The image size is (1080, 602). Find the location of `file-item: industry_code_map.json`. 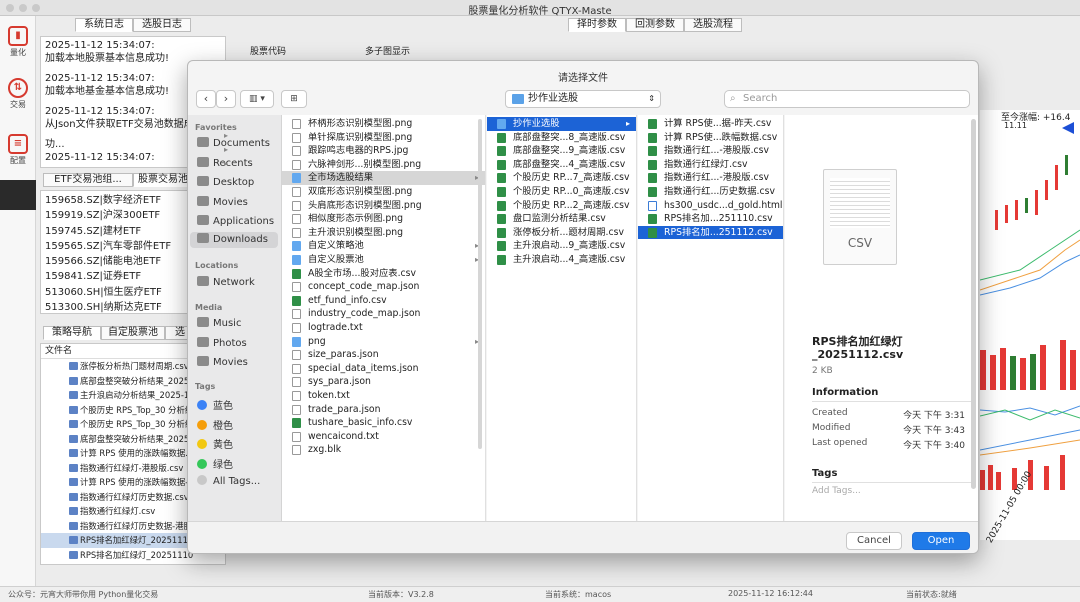

file-item: industry_code_map.json is located at coordinates (383, 314).